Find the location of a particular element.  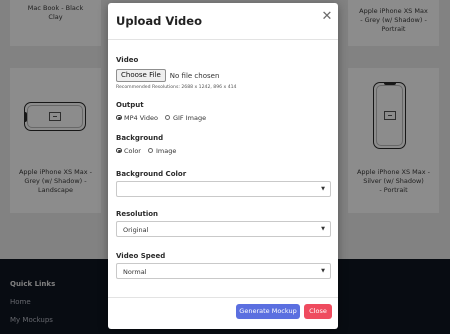

background-color-label: Background Color is located at coordinates (151, 174).